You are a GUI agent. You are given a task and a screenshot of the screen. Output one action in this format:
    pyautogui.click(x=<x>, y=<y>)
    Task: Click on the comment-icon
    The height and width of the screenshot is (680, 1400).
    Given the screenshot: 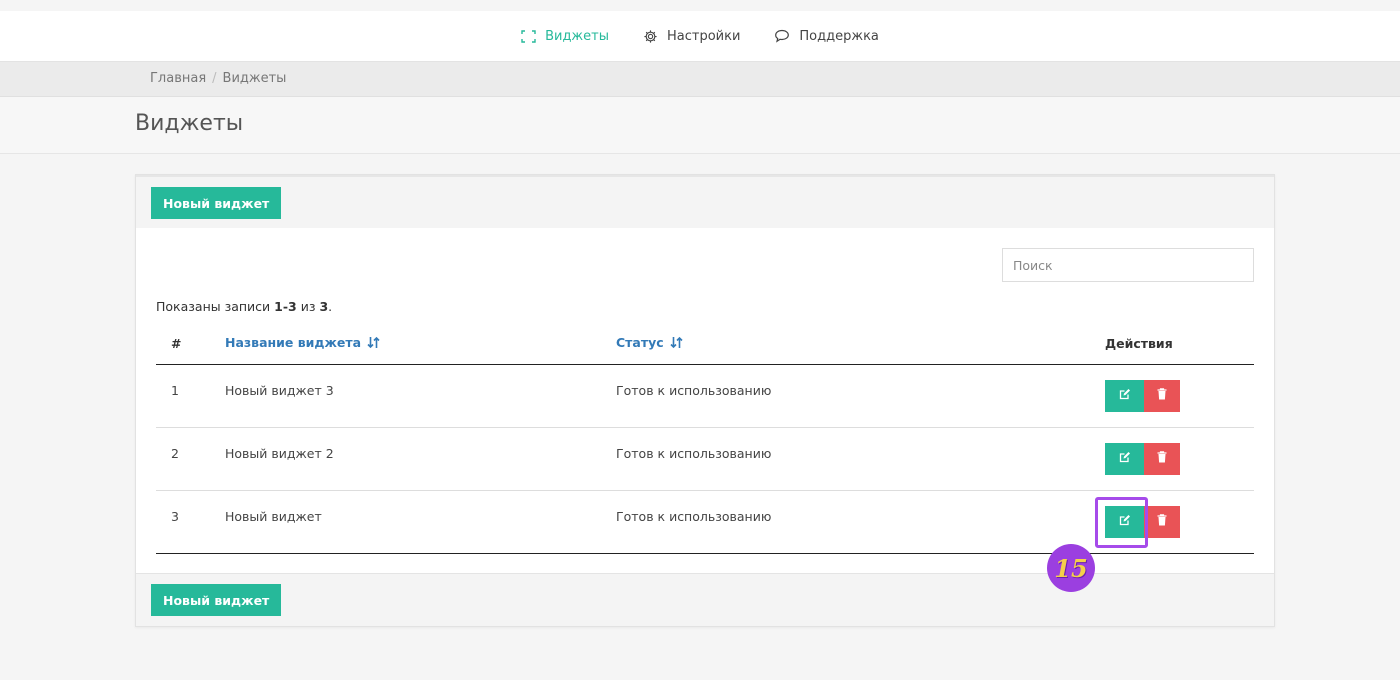 What is the action you would take?
    pyautogui.click(x=782, y=36)
    